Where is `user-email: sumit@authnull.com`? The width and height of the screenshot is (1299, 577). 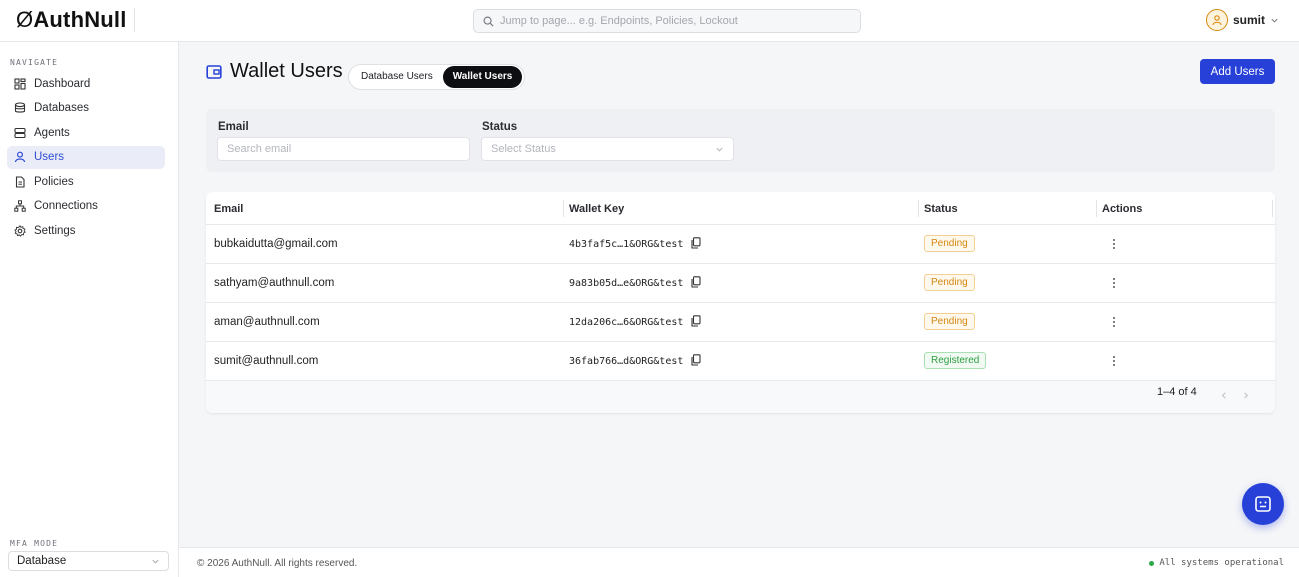
user-email: sumit@authnull.com is located at coordinates (266, 361).